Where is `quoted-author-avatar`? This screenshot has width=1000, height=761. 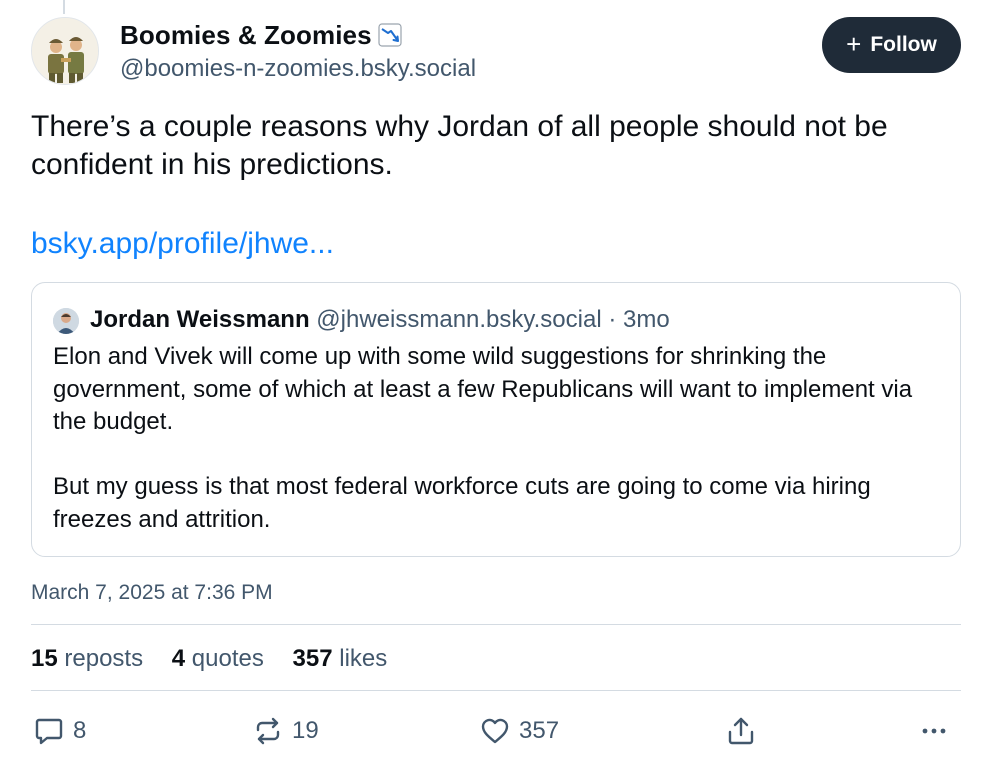
quoted-author-avatar is located at coordinates (66, 321).